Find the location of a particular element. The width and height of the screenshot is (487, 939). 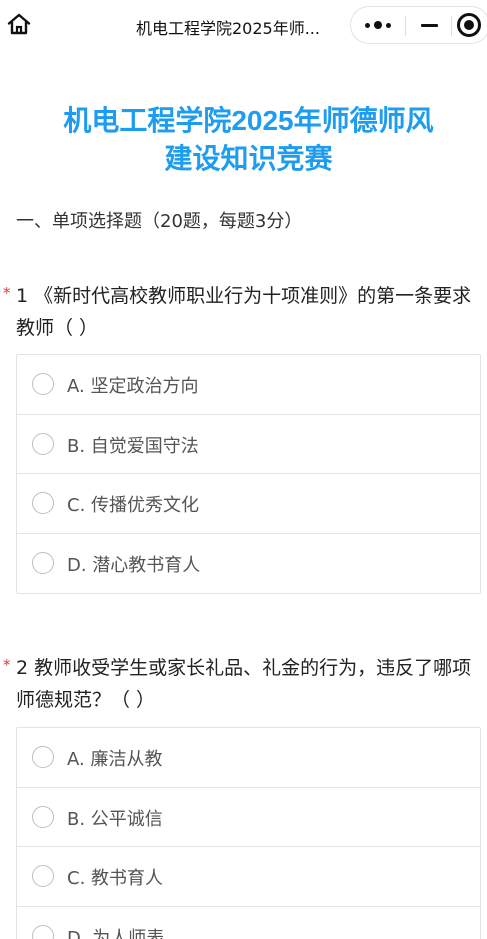

option-label: D. 为人师表 is located at coordinates (116, 933).